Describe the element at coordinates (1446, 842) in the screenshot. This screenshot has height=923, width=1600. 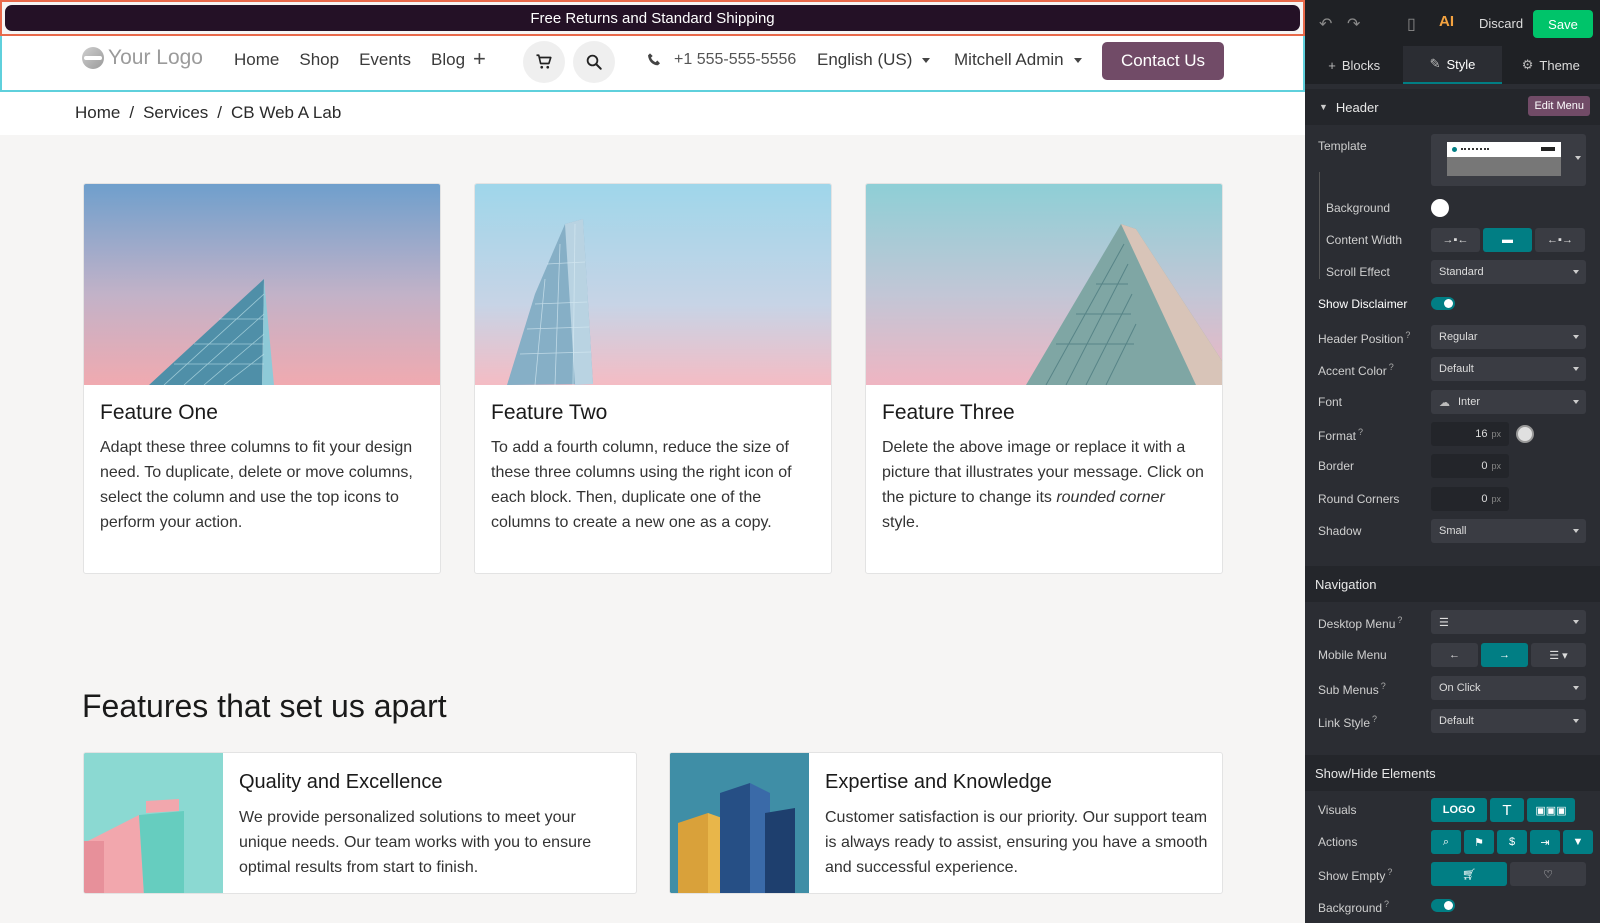
I see `search-icon: ⌕` at that location.